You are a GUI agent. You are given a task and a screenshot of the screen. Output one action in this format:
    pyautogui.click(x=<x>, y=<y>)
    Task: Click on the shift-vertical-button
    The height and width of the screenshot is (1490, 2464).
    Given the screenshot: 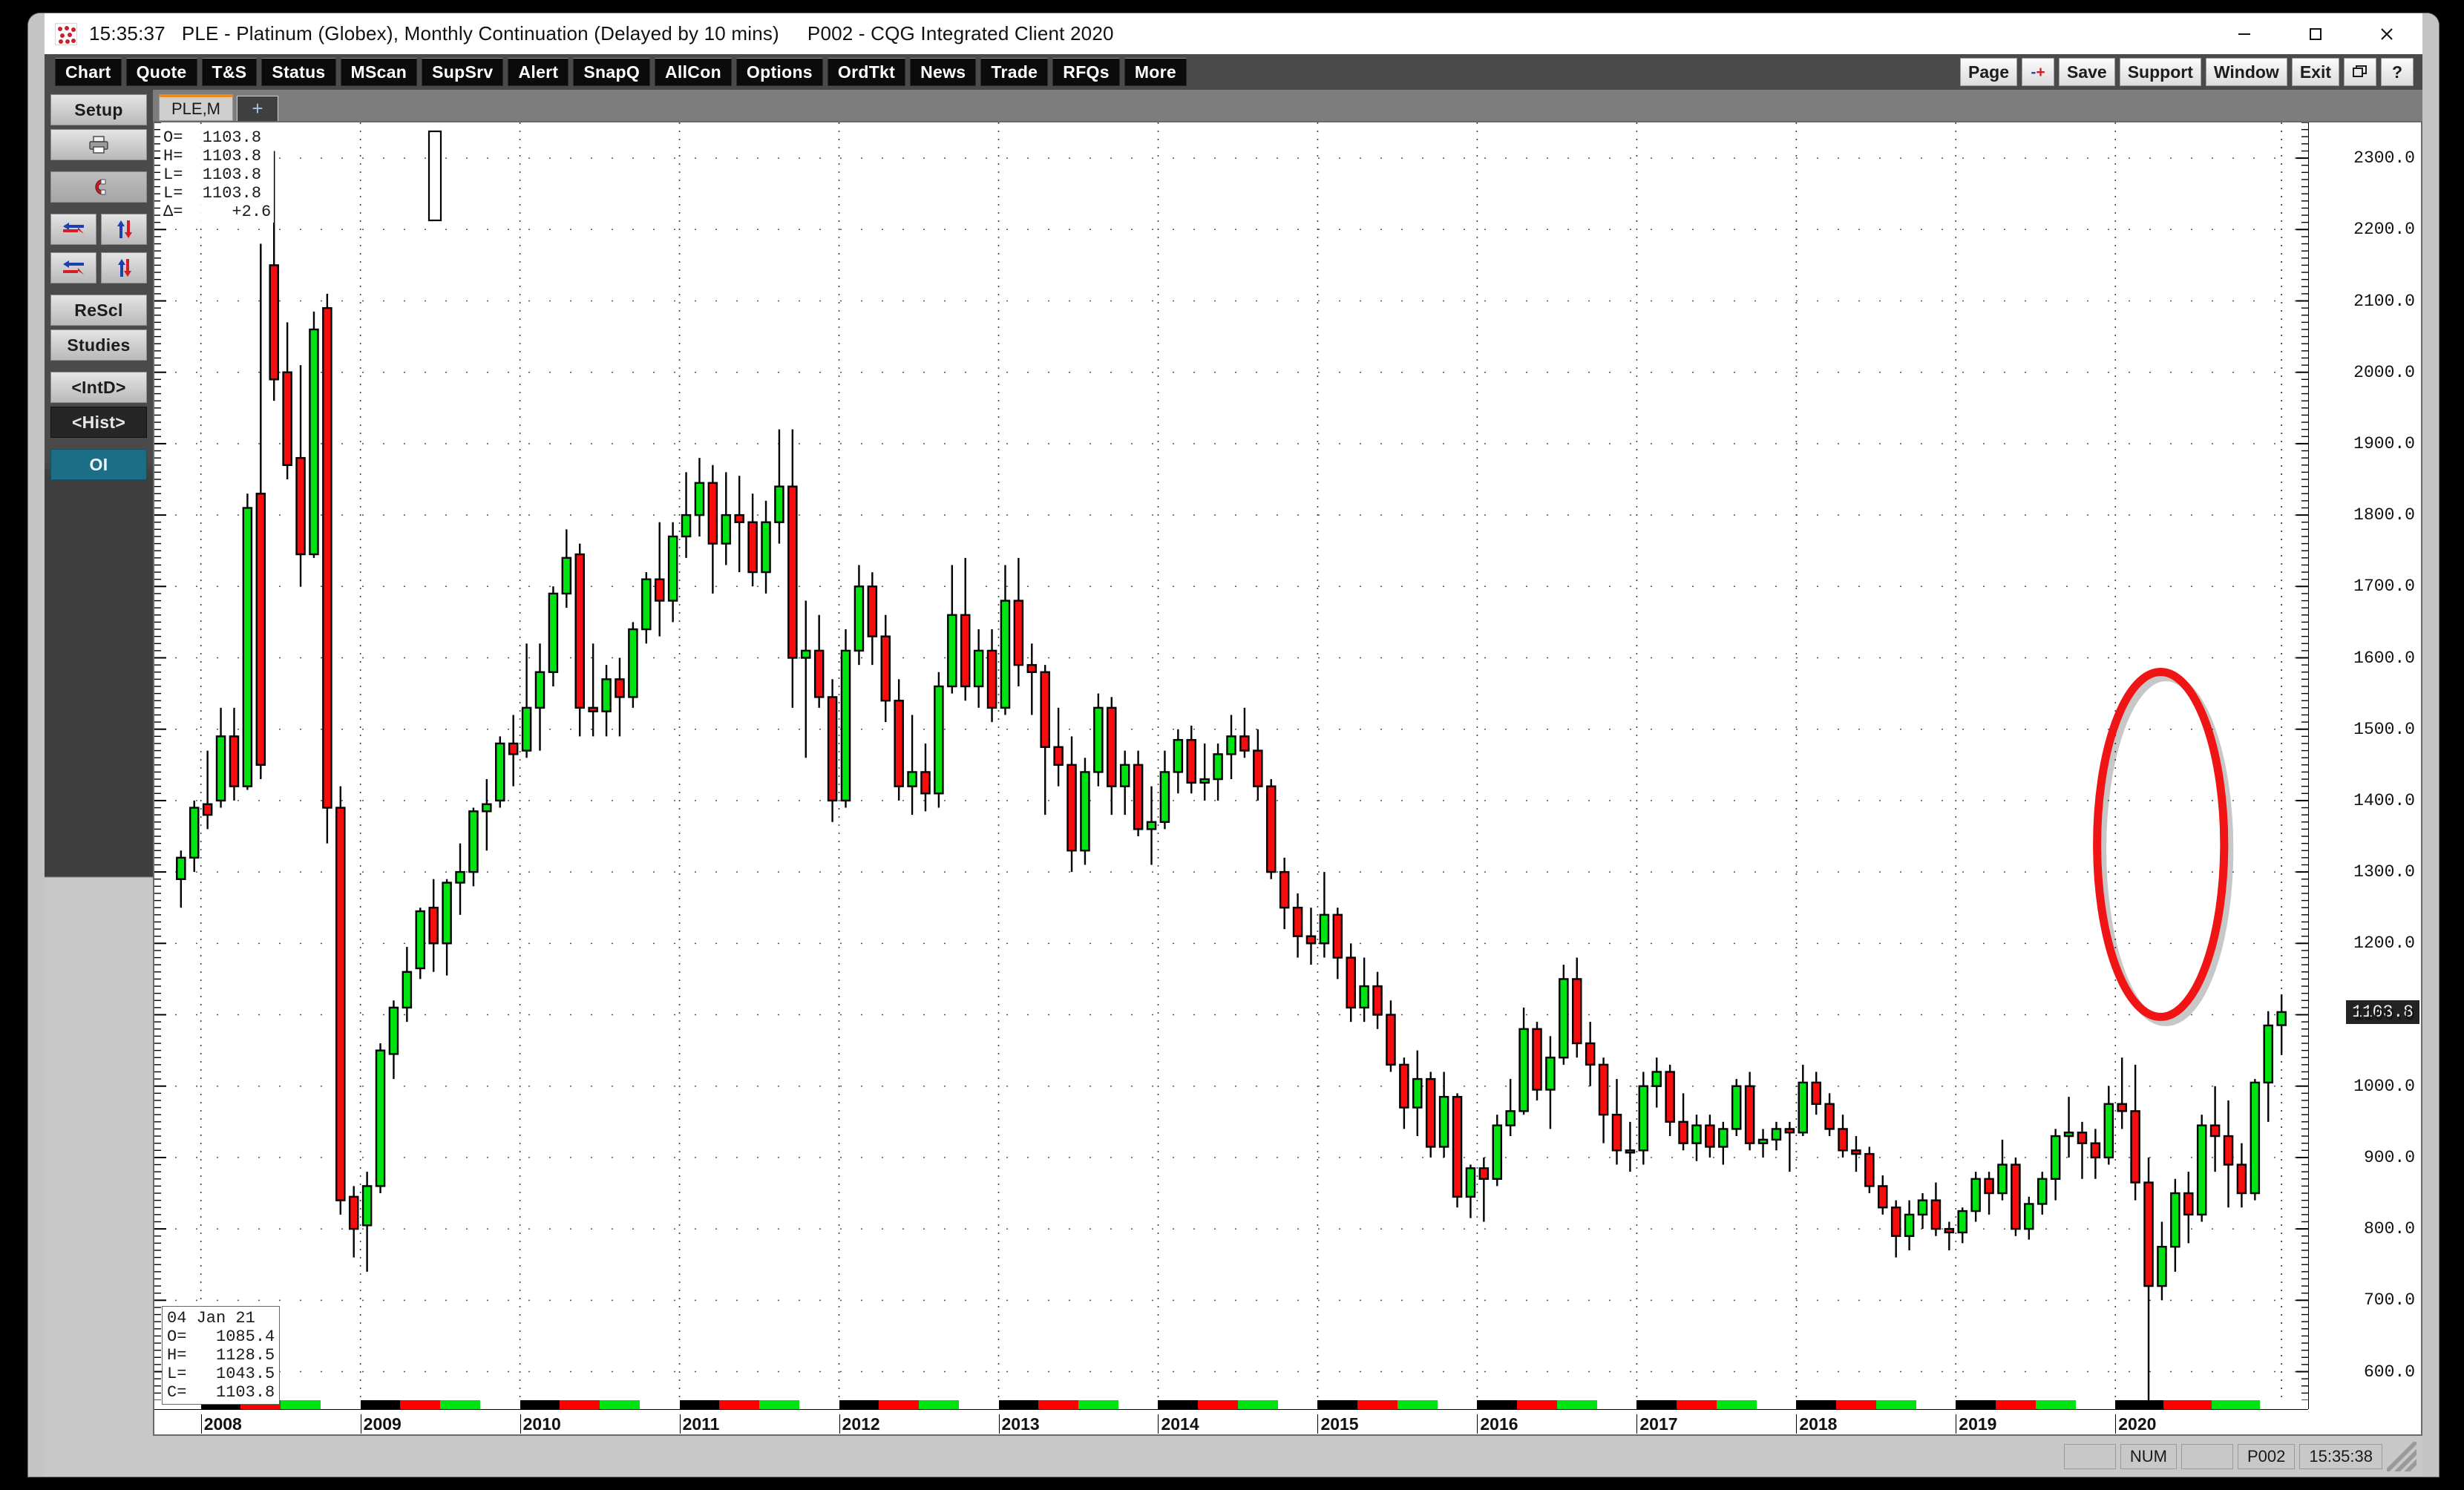 What is the action you would take?
    pyautogui.click(x=124, y=229)
    